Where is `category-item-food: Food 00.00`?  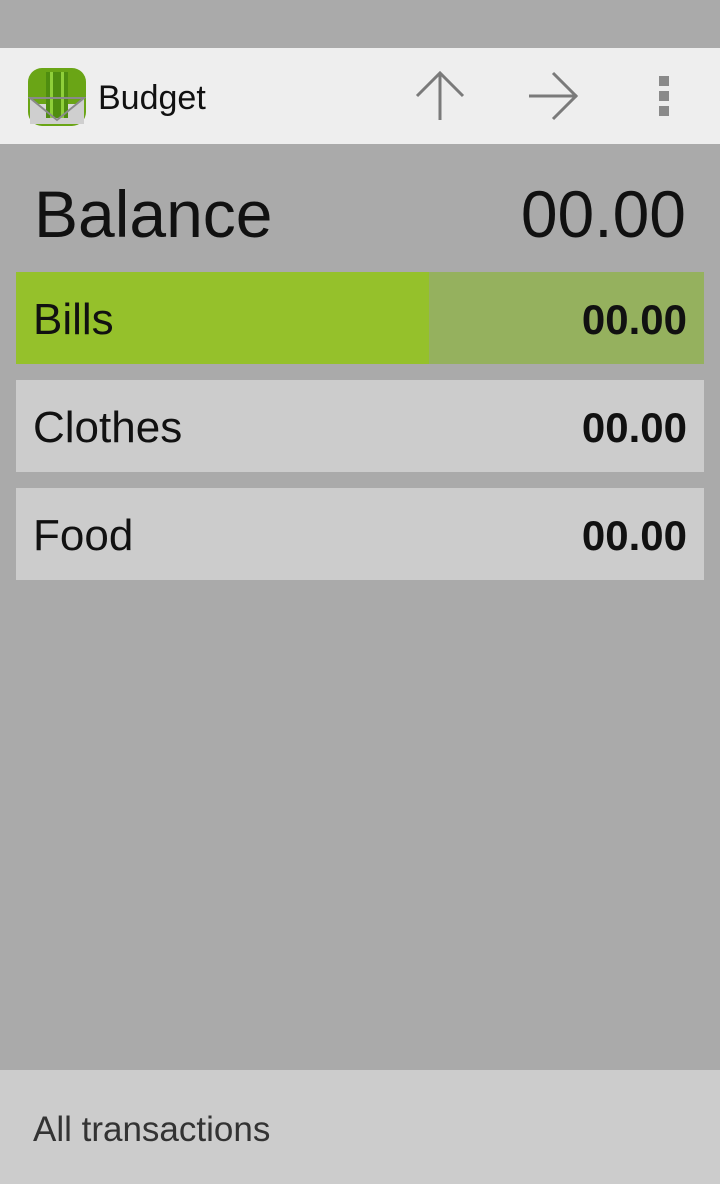 category-item-food: Food 00.00 is located at coordinates (360, 534).